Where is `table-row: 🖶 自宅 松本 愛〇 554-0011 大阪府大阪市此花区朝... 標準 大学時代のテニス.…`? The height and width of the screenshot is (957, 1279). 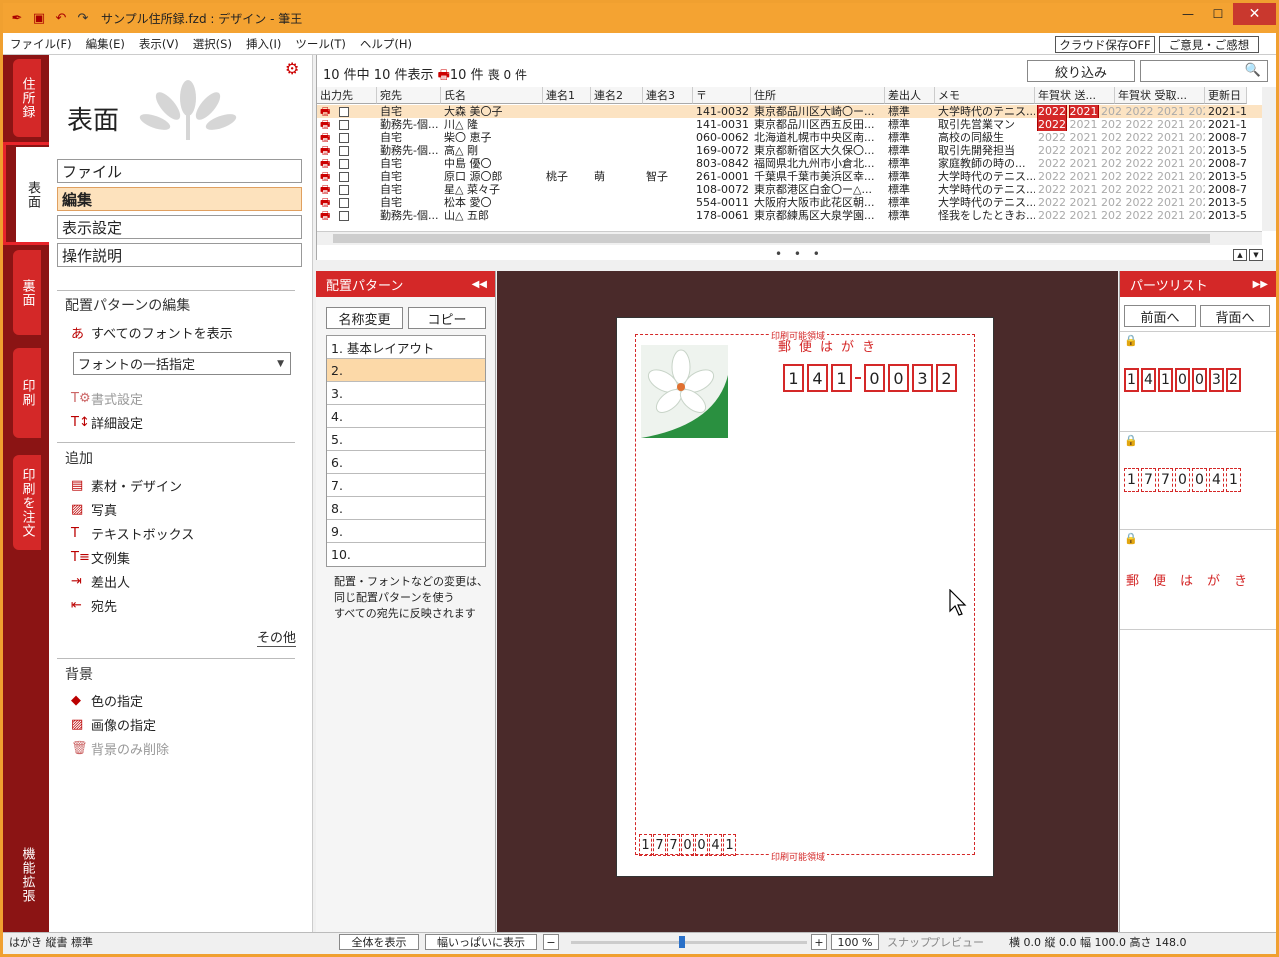 table-row: 🖶 自宅 松本 愛〇 554-0011 大阪府大阪市此花区朝... 標準 大学時代のテニス.… is located at coordinates (789, 202).